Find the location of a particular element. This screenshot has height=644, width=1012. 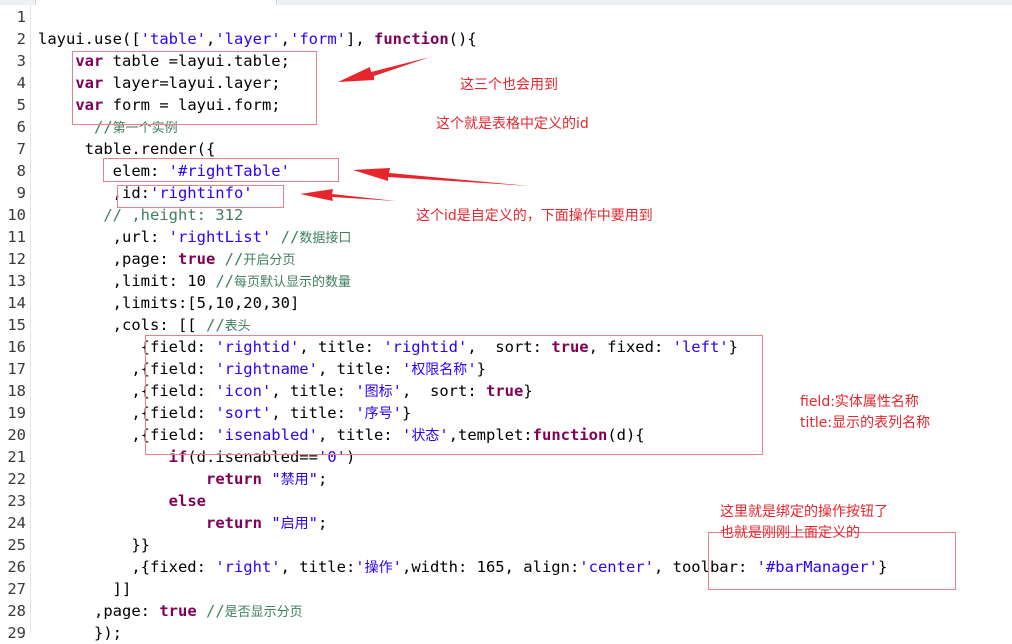

note-toolbar-defined-above: 也就是刚刚上面定义的 is located at coordinates (790, 533).